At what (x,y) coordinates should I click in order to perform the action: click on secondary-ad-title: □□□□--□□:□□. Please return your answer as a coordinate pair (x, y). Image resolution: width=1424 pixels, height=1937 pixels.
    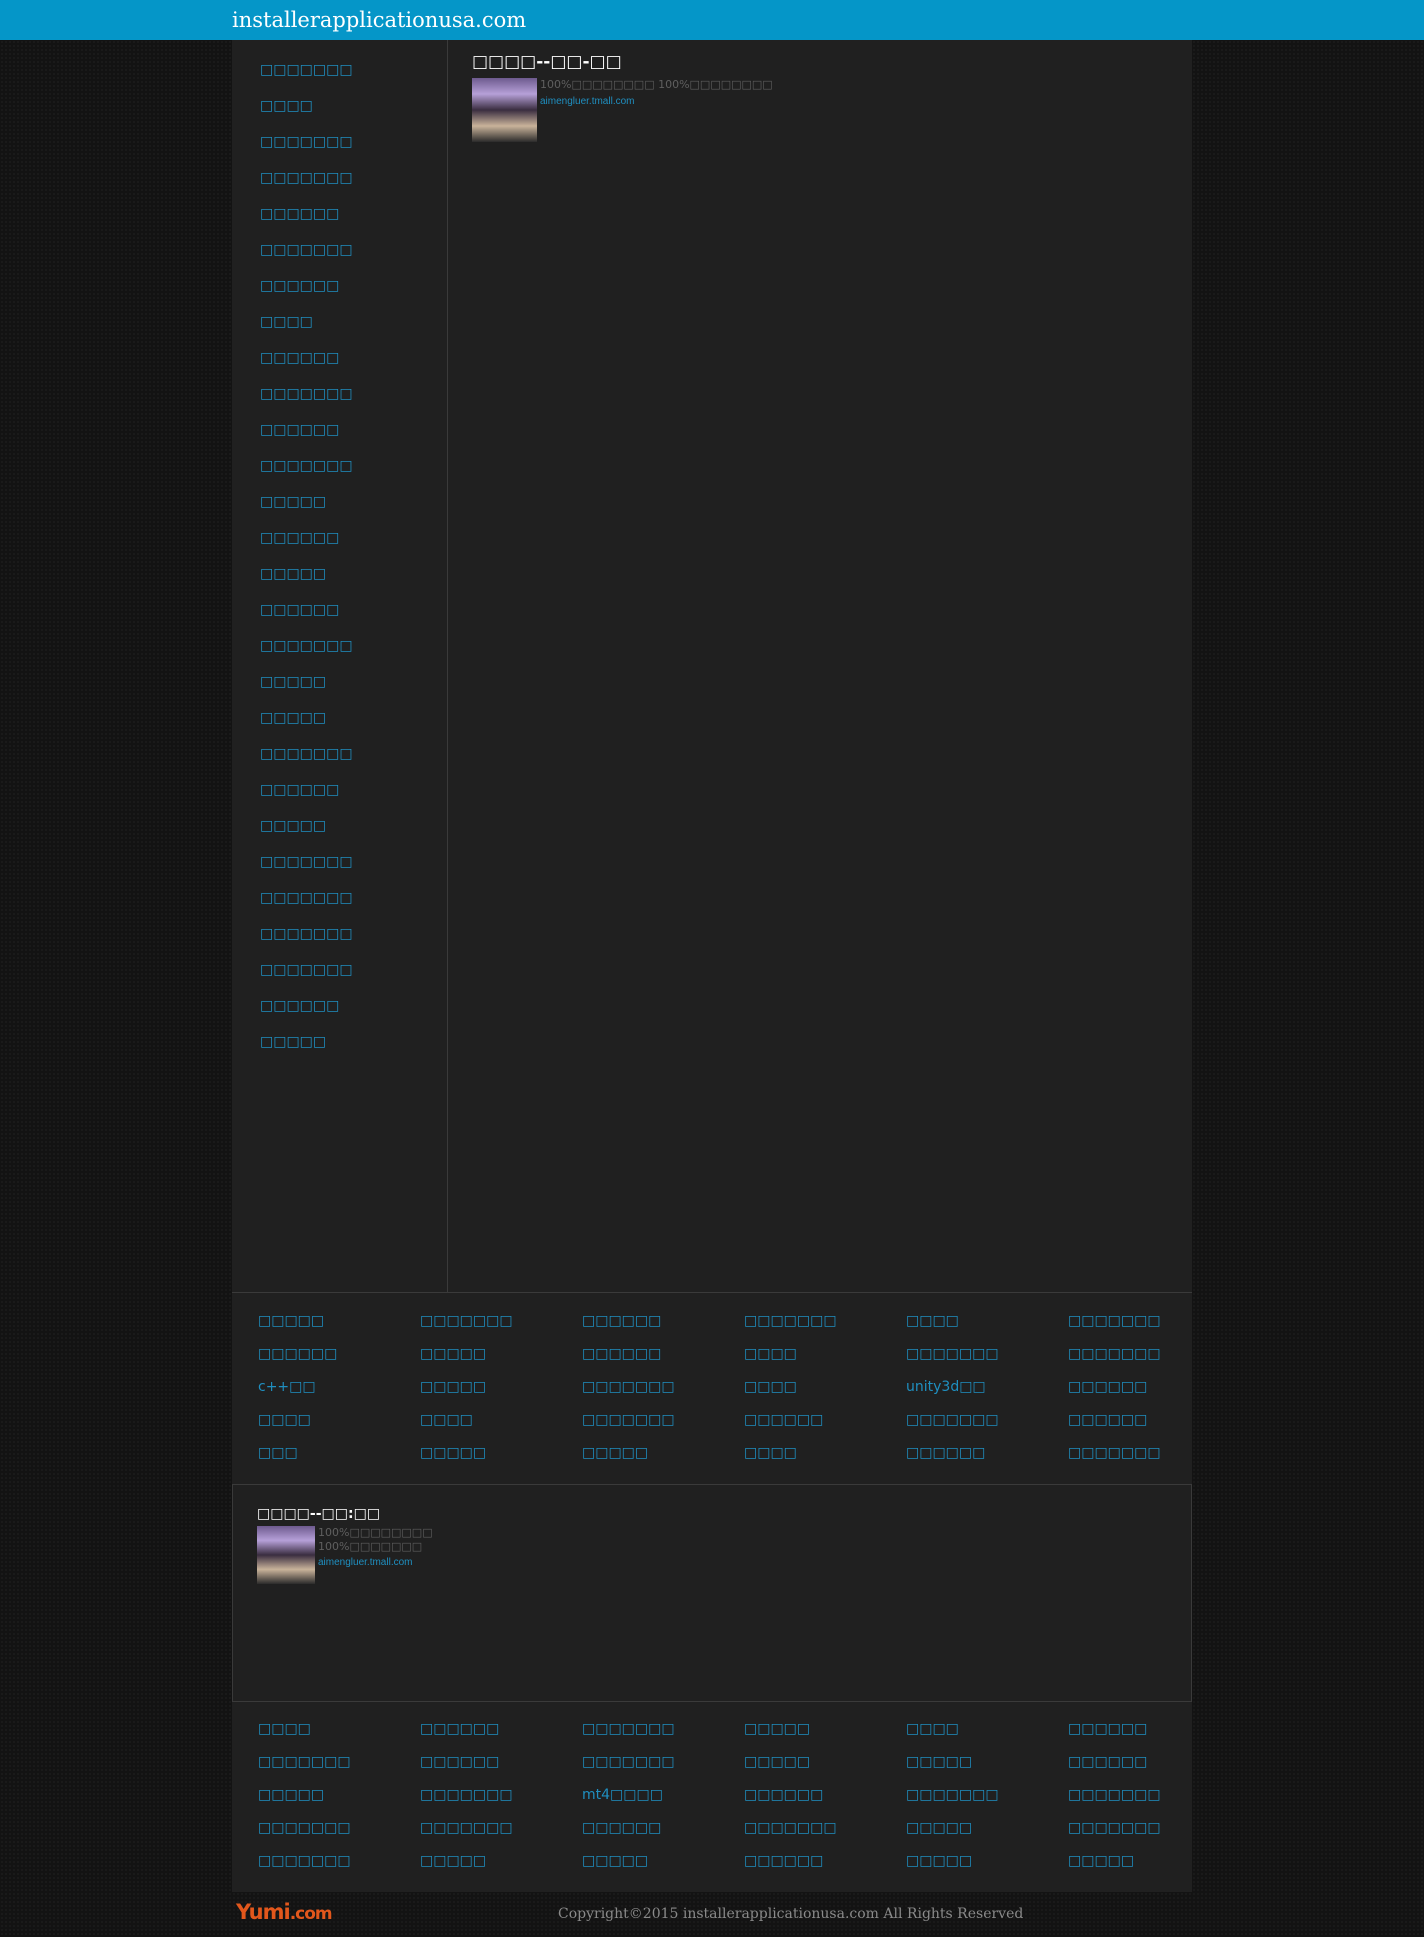
    Looking at the image, I should click on (318, 1514).